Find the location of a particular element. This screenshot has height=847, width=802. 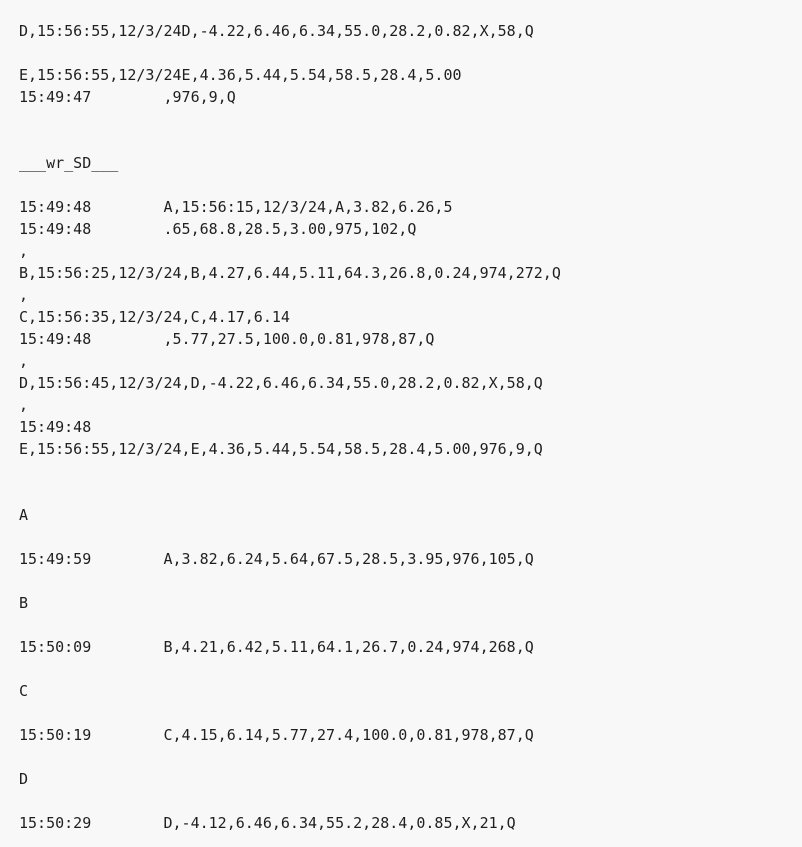

log-line: 15:49:47 ,976,9,Q is located at coordinates (127, 97).